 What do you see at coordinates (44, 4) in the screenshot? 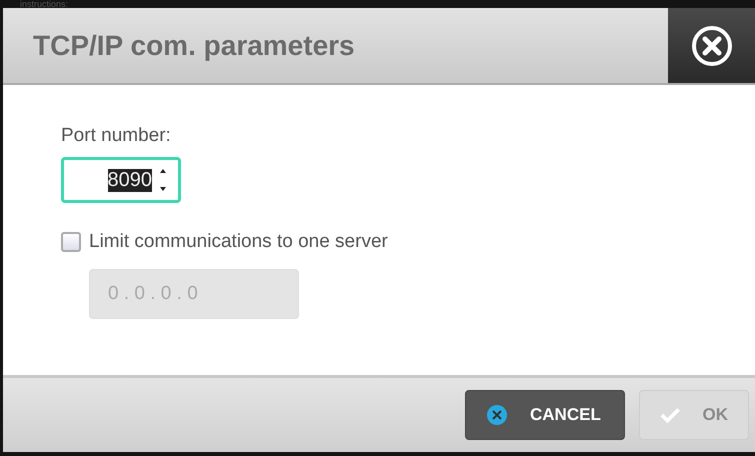
I see `background-text: instructions:` at bounding box center [44, 4].